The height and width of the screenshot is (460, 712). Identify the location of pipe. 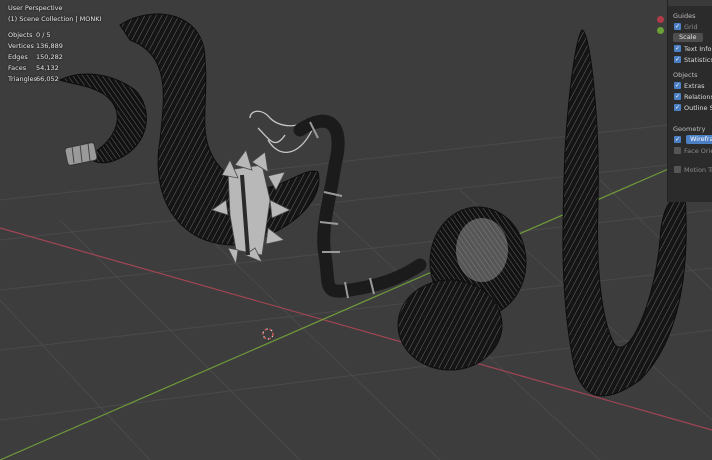
(360, 206).